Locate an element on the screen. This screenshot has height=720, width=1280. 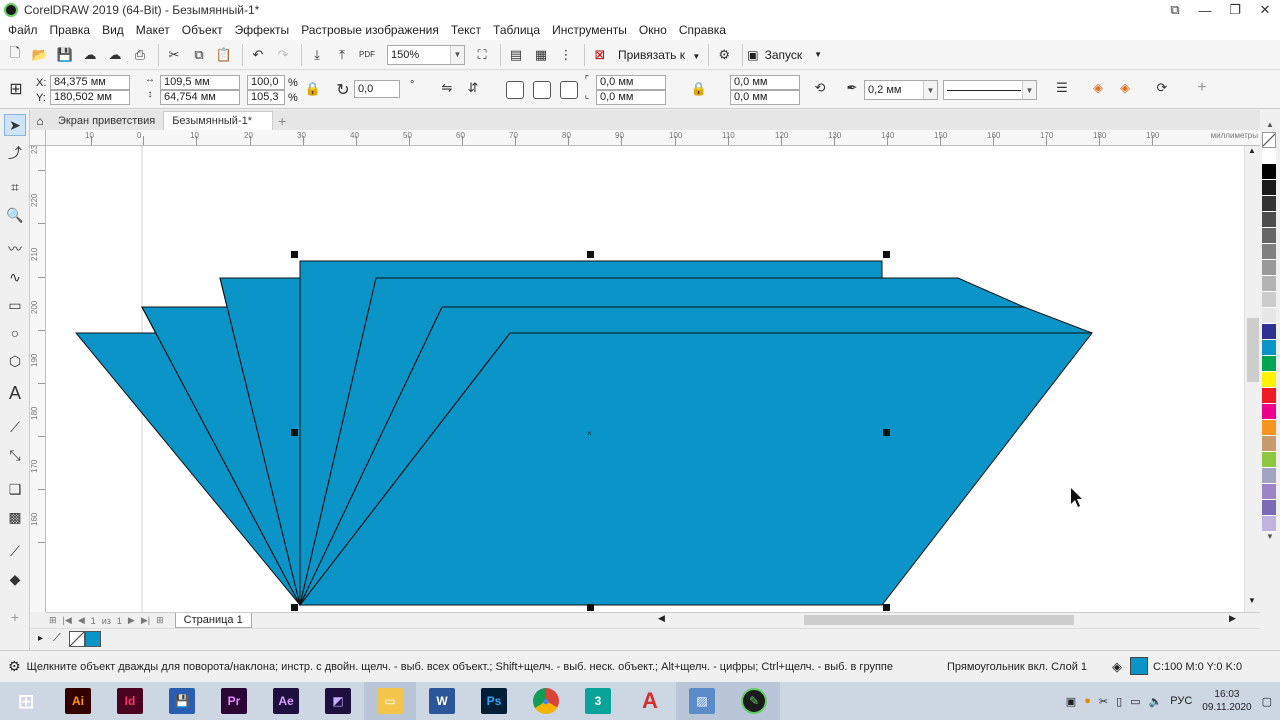
horizontal-scrollbar: ◀ ▶ is located at coordinates (949, 620).